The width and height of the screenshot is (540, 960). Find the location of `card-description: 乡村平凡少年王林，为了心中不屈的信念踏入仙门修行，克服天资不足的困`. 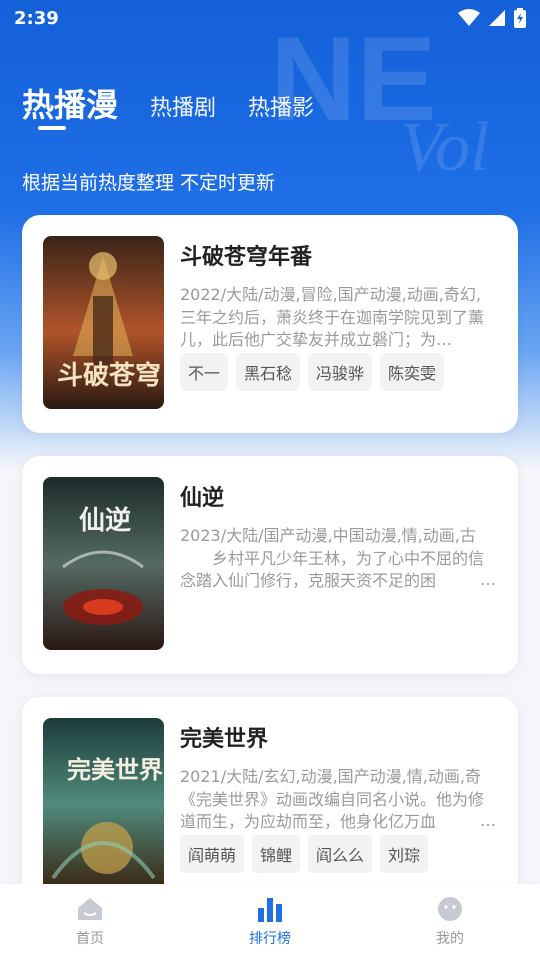

card-description: 乡村平凡少年王林，为了心中不屈的信念踏入仙门修行，克服天资不足的困 is located at coordinates (332, 569).